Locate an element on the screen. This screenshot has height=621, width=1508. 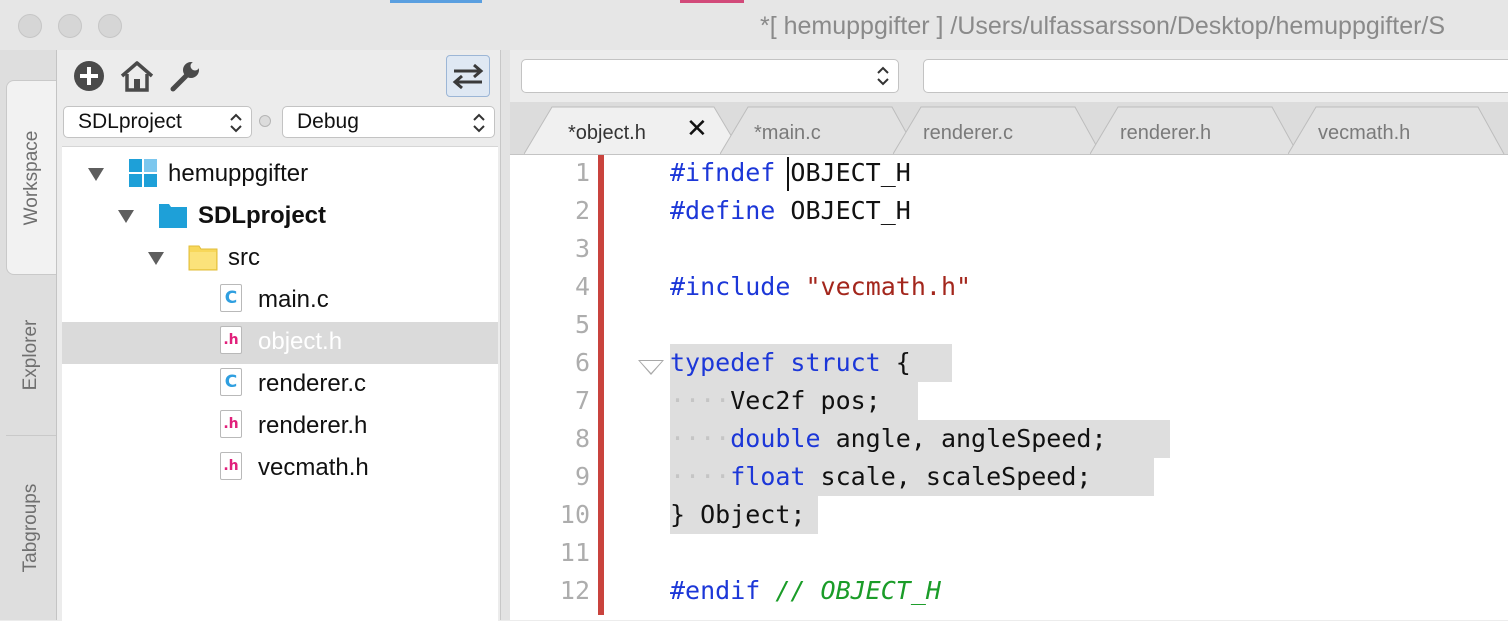
tab-label: *object.h is located at coordinates (607, 133).